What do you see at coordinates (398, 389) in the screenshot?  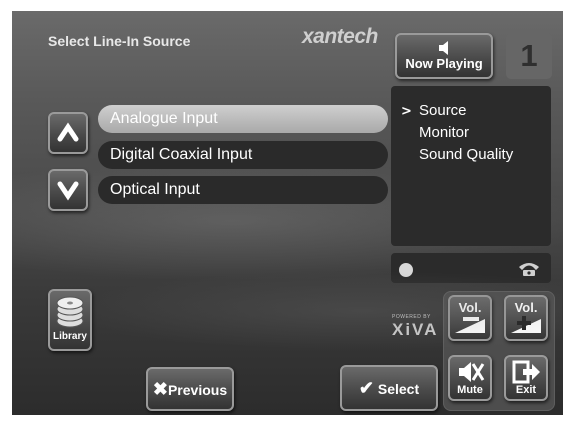 I see `select-label: Select` at bounding box center [398, 389].